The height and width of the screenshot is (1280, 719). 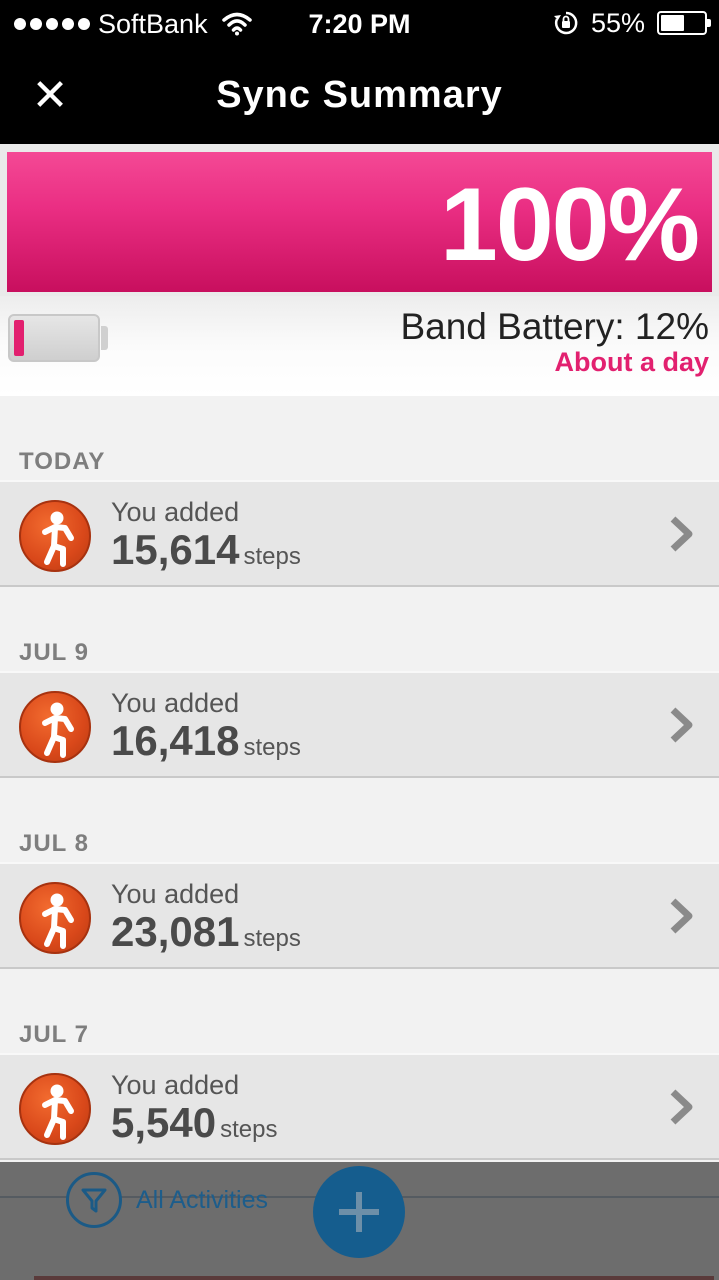 What do you see at coordinates (54, 1034) in the screenshot?
I see `section-date: JUL 7` at bounding box center [54, 1034].